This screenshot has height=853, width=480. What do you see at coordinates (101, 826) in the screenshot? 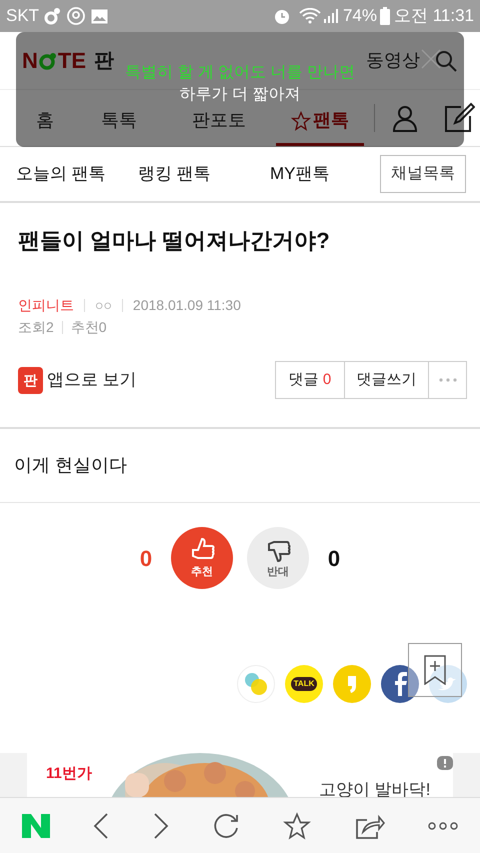
I see `back-icon` at bounding box center [101, 826].